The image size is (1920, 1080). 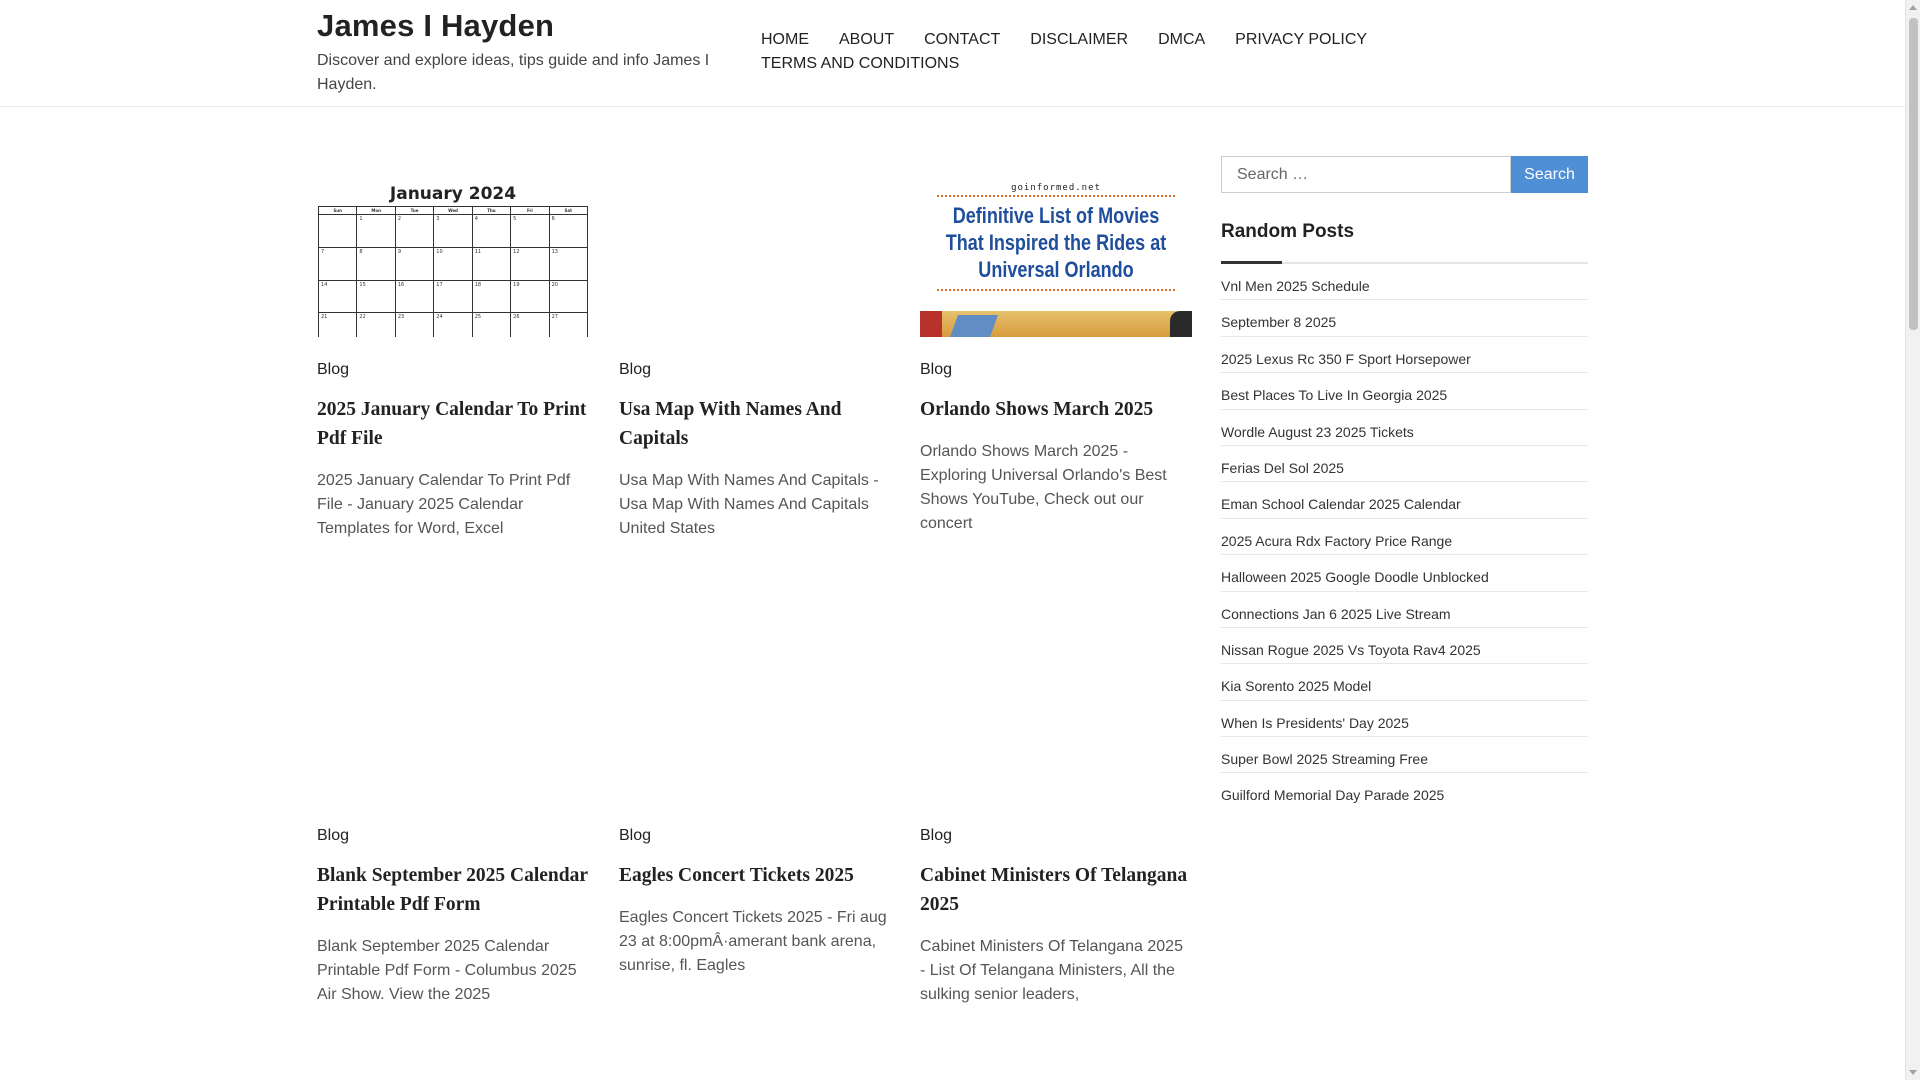 I want to click on list-item: Ferias Del Sol 2025, so click(x=1404, y=464).